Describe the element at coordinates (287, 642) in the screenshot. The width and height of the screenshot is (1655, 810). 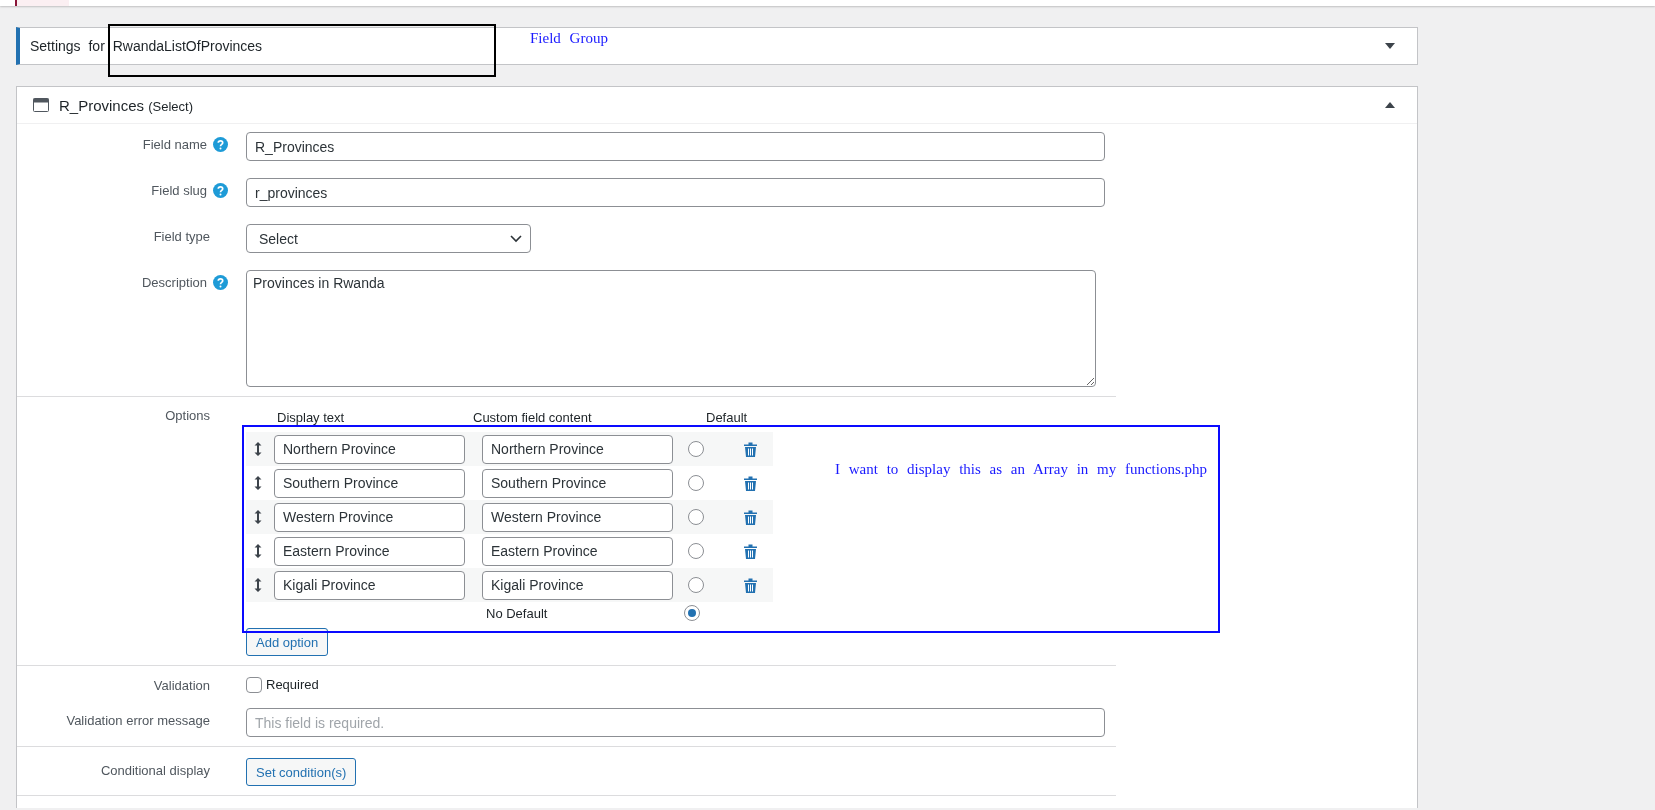
I see `add-option-button: Add option` at that location.